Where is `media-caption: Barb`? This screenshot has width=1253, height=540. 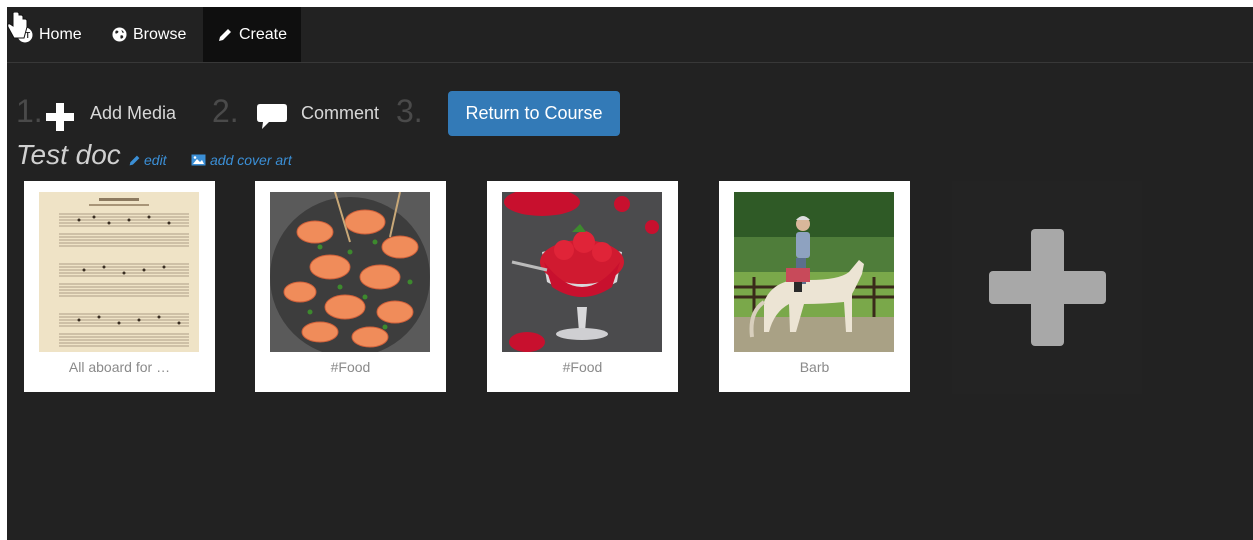
media-caption: Barb is located at coordinates (814, 367).